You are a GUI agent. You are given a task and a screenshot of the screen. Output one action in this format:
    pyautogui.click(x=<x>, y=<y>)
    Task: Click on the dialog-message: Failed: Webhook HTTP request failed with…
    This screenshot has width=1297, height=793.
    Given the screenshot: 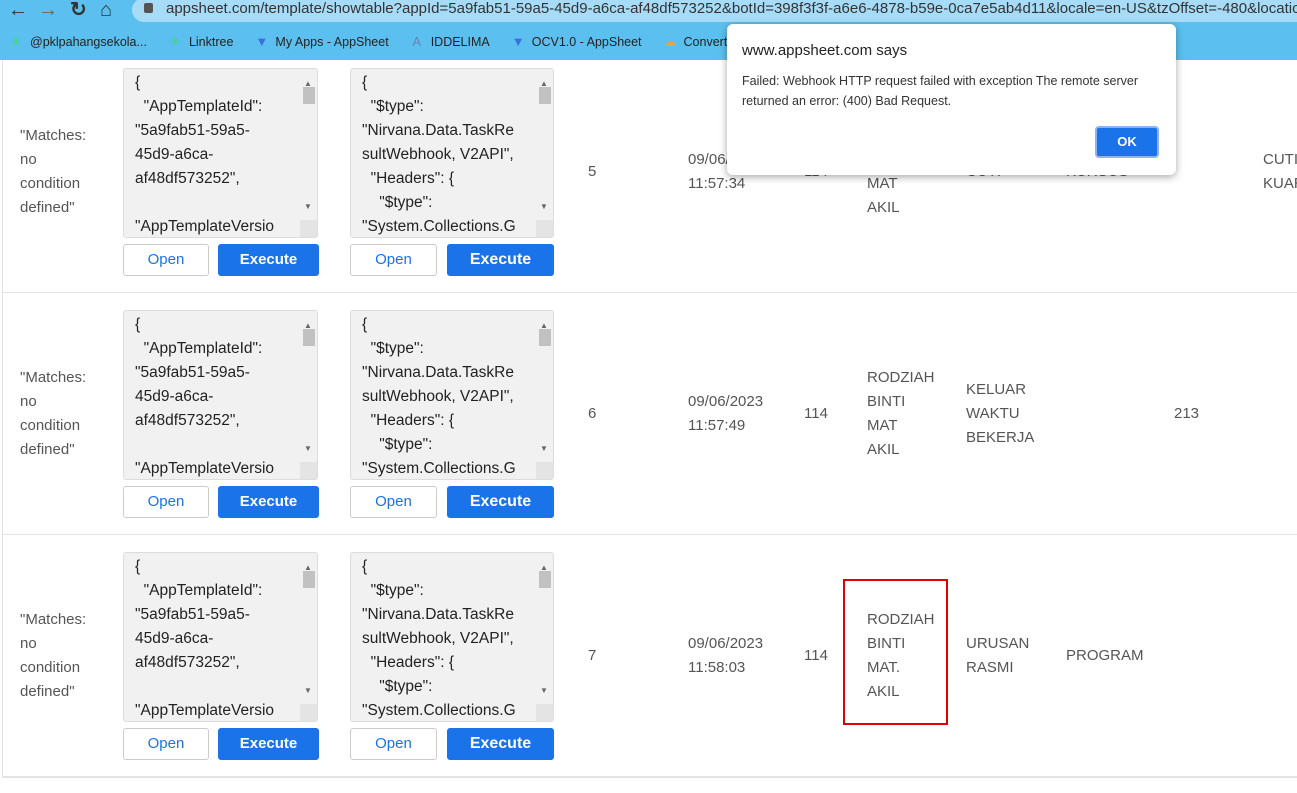 What is the action you would take?
    pyautogui.click(x=940, y=91)
    